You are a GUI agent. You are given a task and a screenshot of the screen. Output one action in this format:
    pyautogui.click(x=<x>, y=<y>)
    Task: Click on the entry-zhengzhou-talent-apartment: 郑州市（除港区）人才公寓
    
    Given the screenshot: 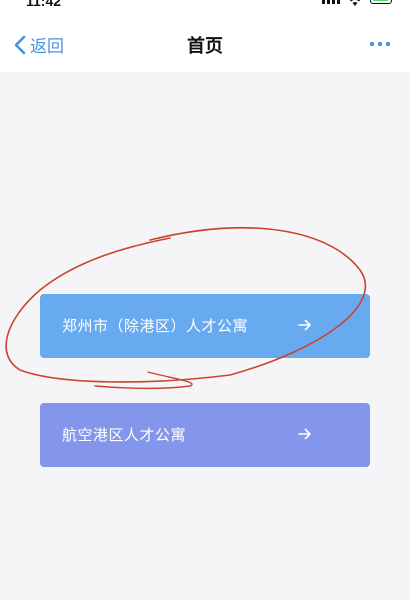 What is the action you would take?
    pyautogui.click(x=205, y=326)
    